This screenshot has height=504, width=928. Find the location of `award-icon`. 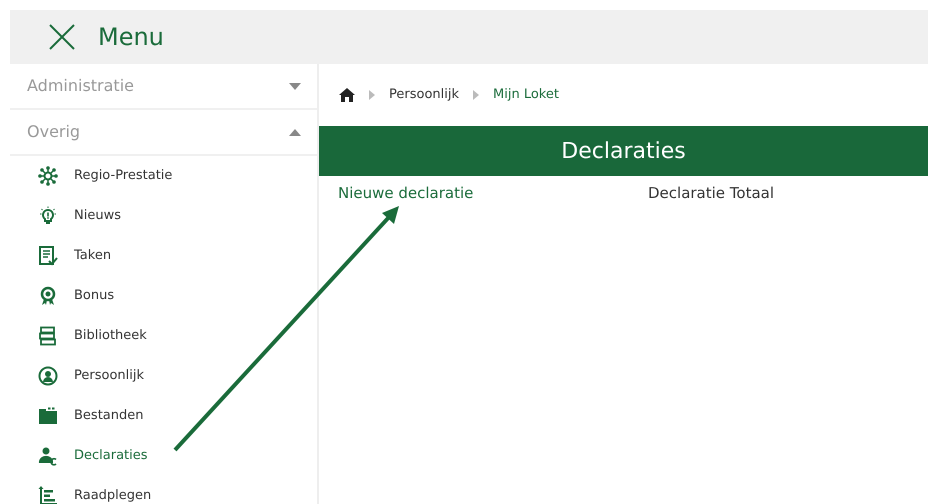

award-icon is located at coordinates (48, 296).